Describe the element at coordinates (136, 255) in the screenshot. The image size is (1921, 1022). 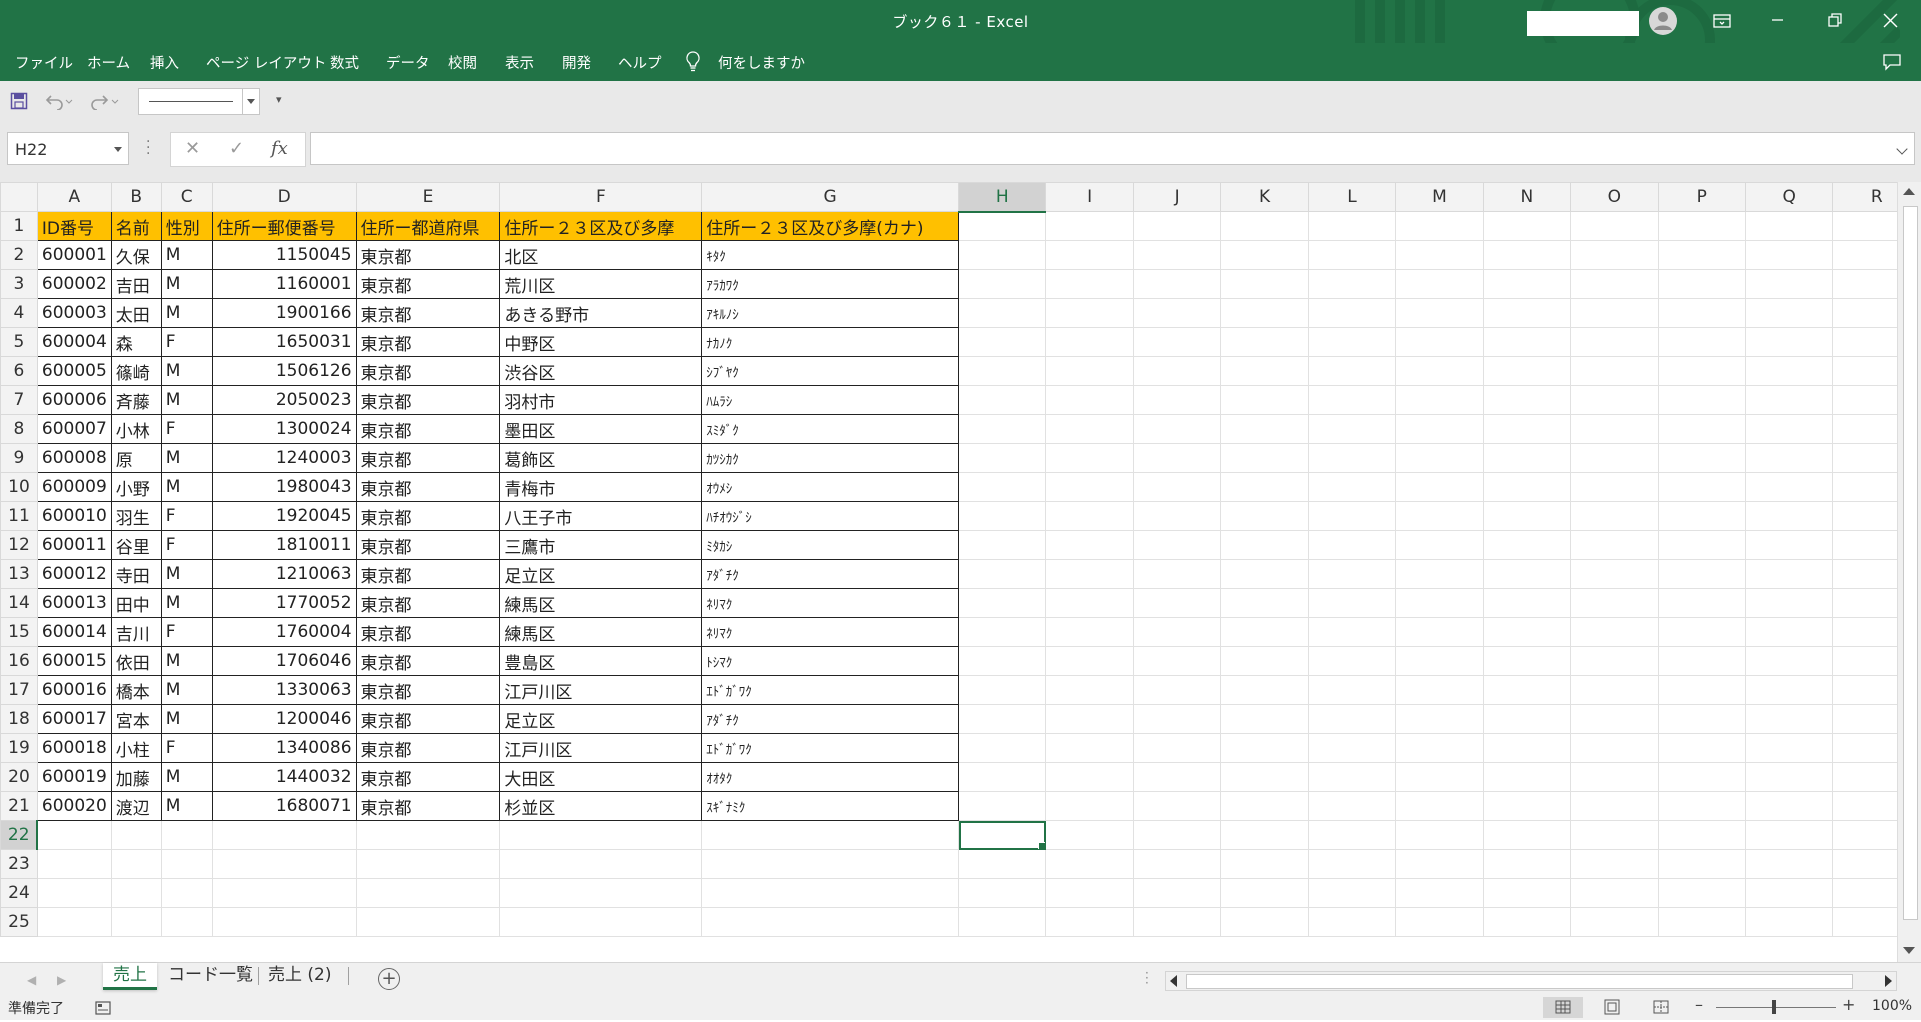
I see `cell-b2: 久保` at that location.